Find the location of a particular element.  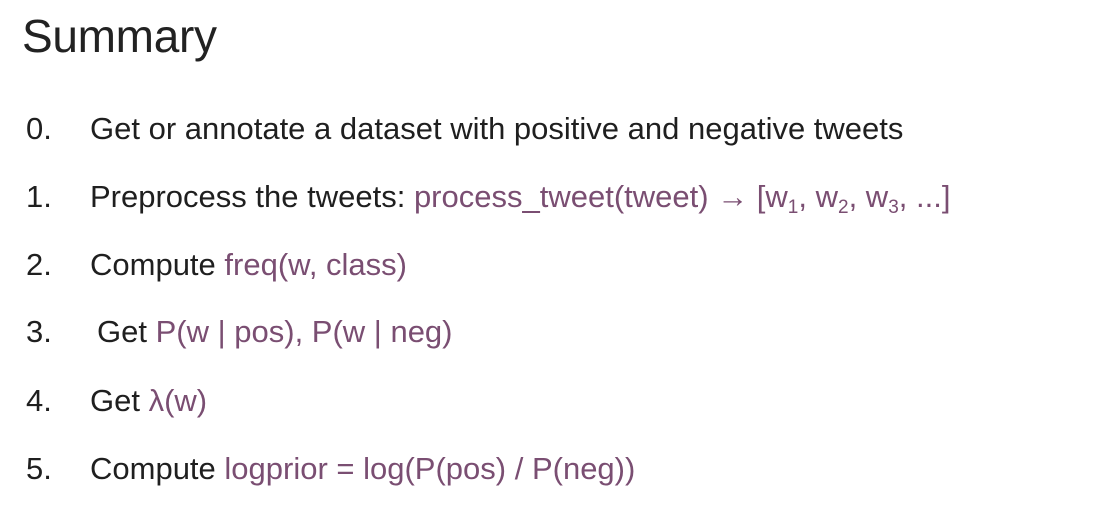

step-code: P(w | pos), P(w | neg) is located at coordinates (304, 331).